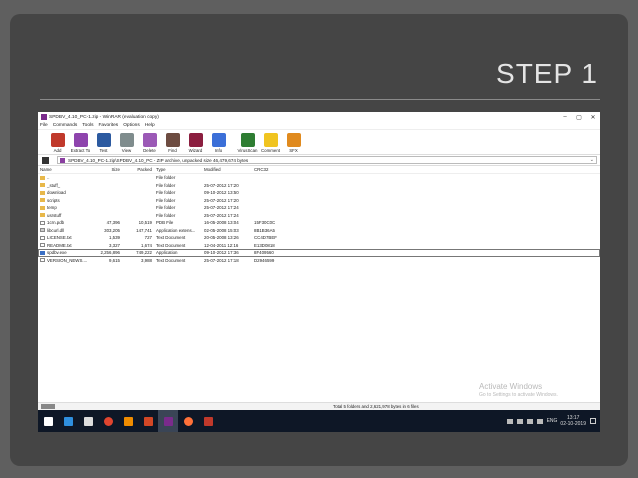 This screenshot has width=638, height=478. What do you see at coordinates (221, 260) in the screenshot?
I see `file-modified-cell: 25-07-2012 17:18` at bounding box center [221, 260].